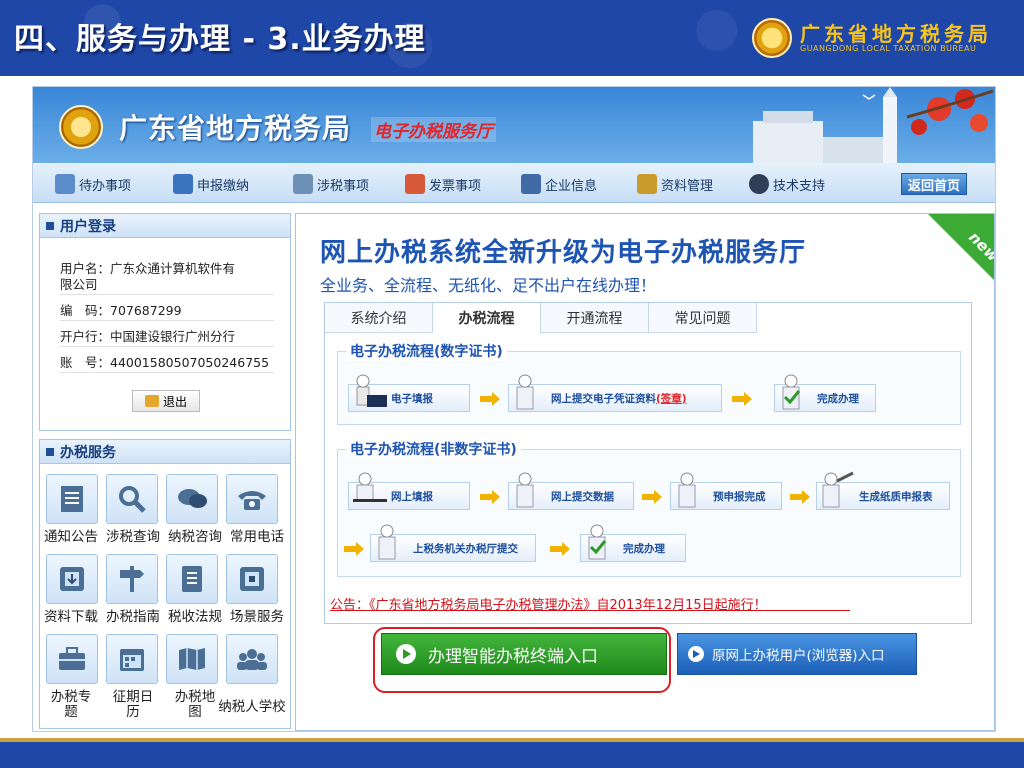  I want to click on download-tile, so click(72, 579).